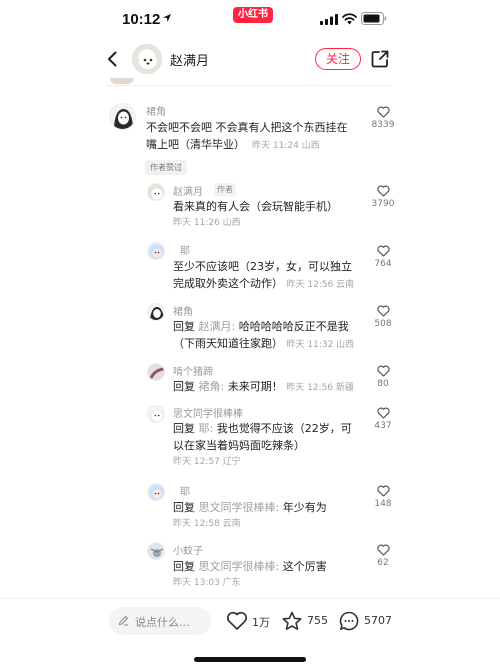 The height and width of the screenshot is (667, 500). What do you see at coordinates (188, 549) in the screenshot?
I see `replier-name: 小蚊子` at bounding box center [188, 549].